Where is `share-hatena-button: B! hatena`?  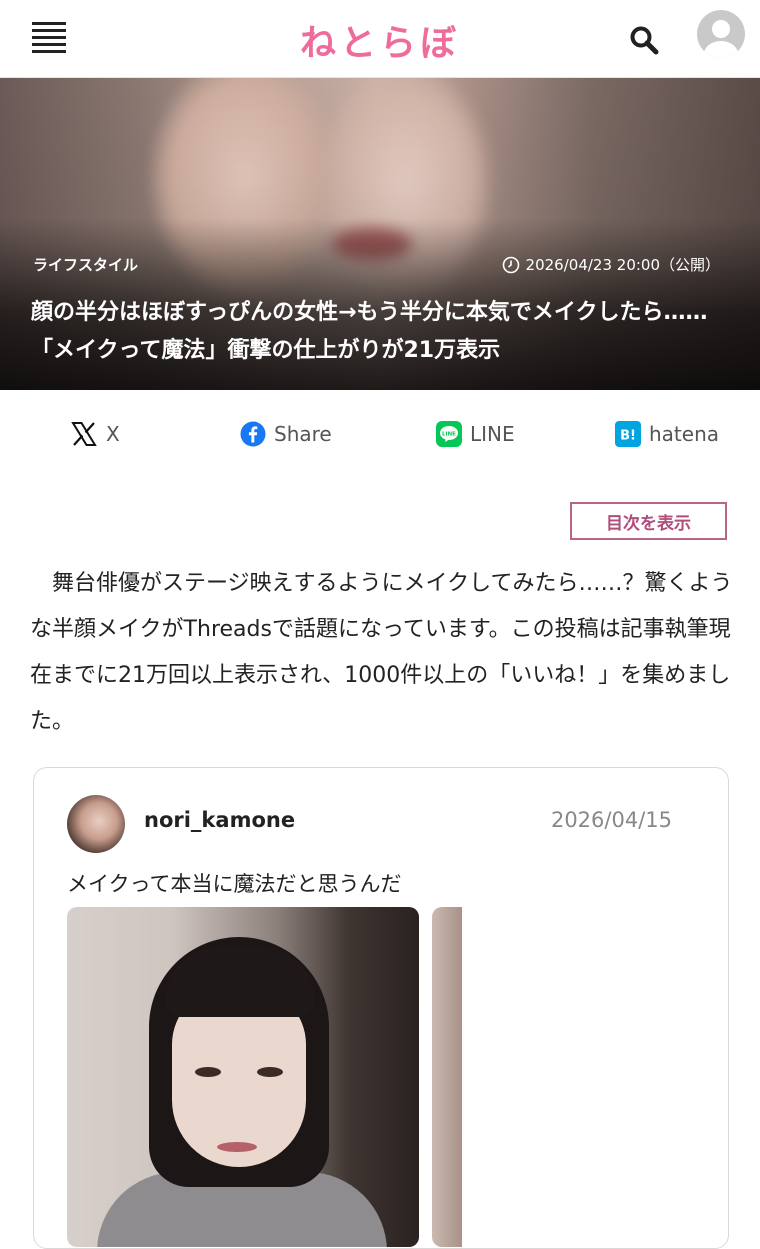 share-hatena-button: B! hatena is located at coordinates (667, 434).